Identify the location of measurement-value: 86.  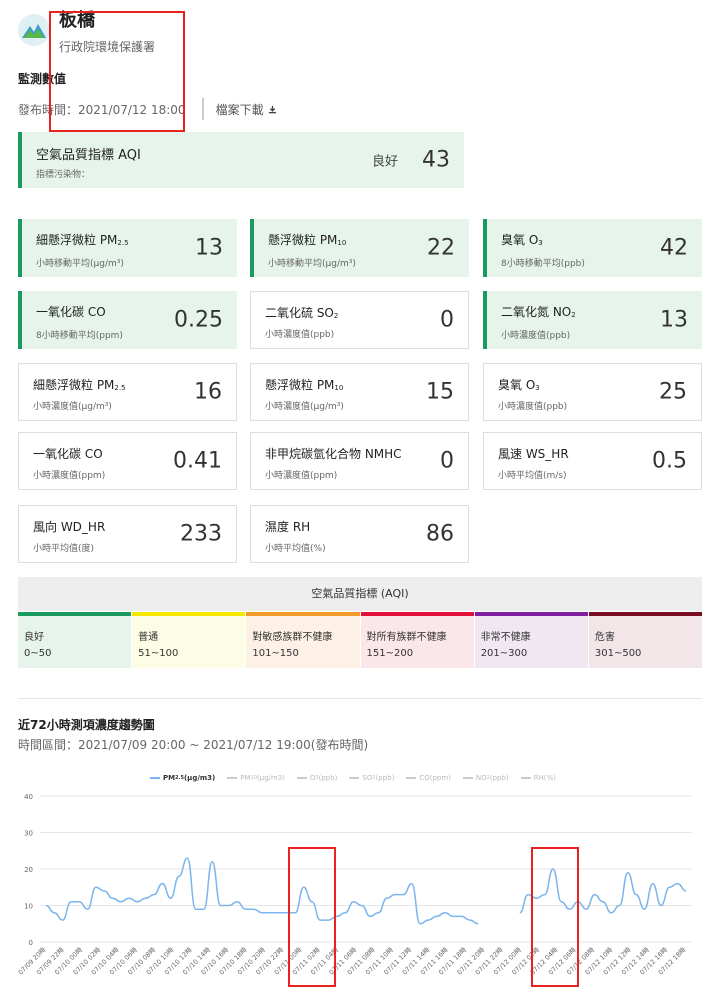
(440, 534).